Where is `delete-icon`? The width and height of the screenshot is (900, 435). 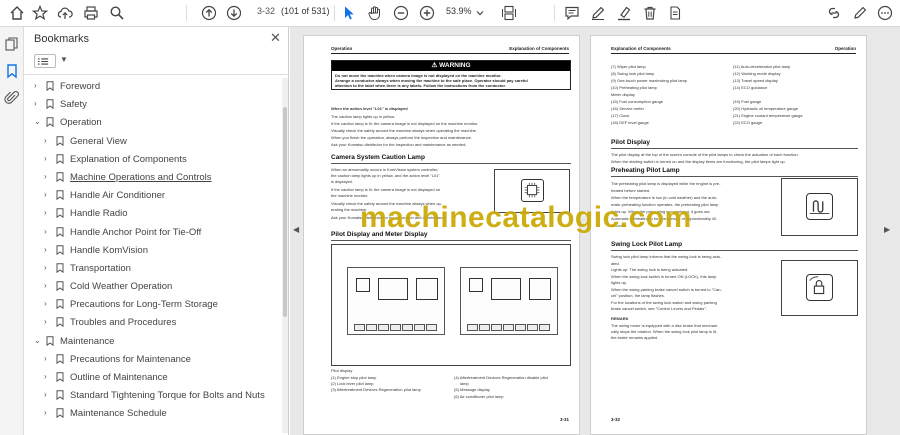
delete-icon is located at coordinates (650, 13).